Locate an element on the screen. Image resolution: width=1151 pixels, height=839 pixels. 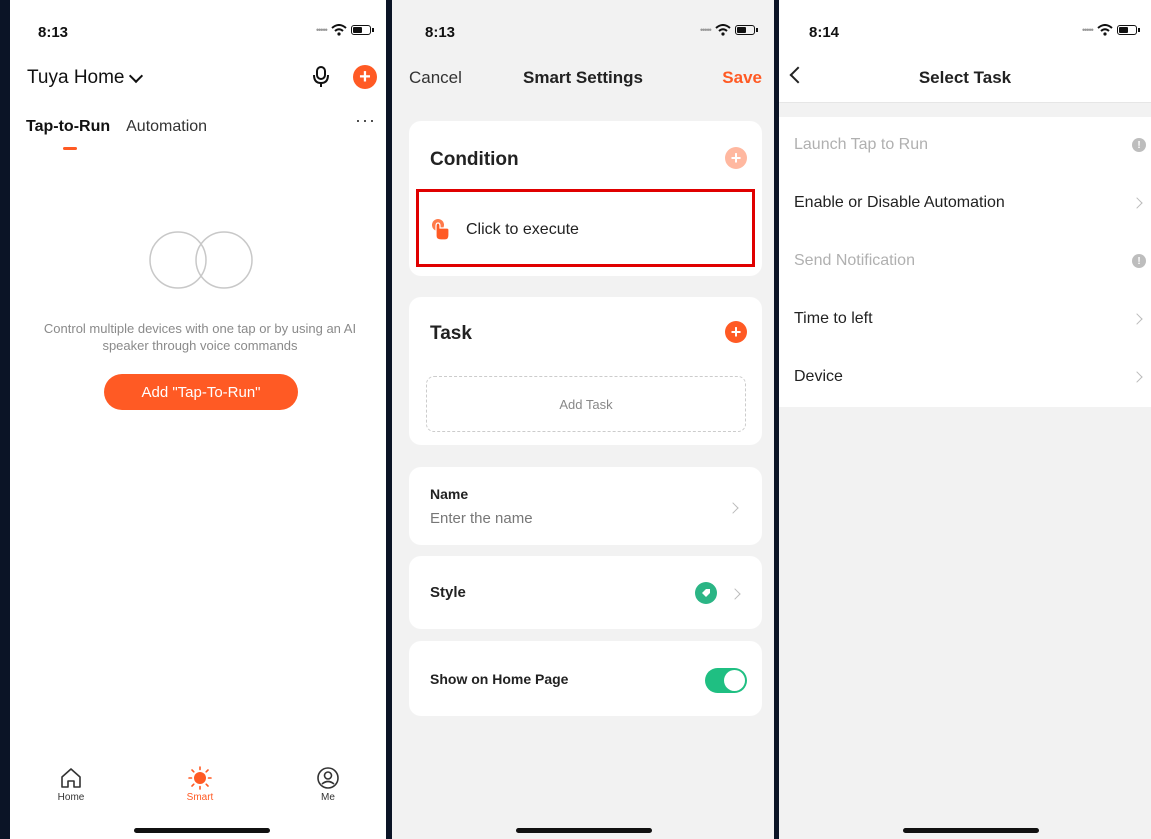
tag-icon is located at coordinates (706, 593).